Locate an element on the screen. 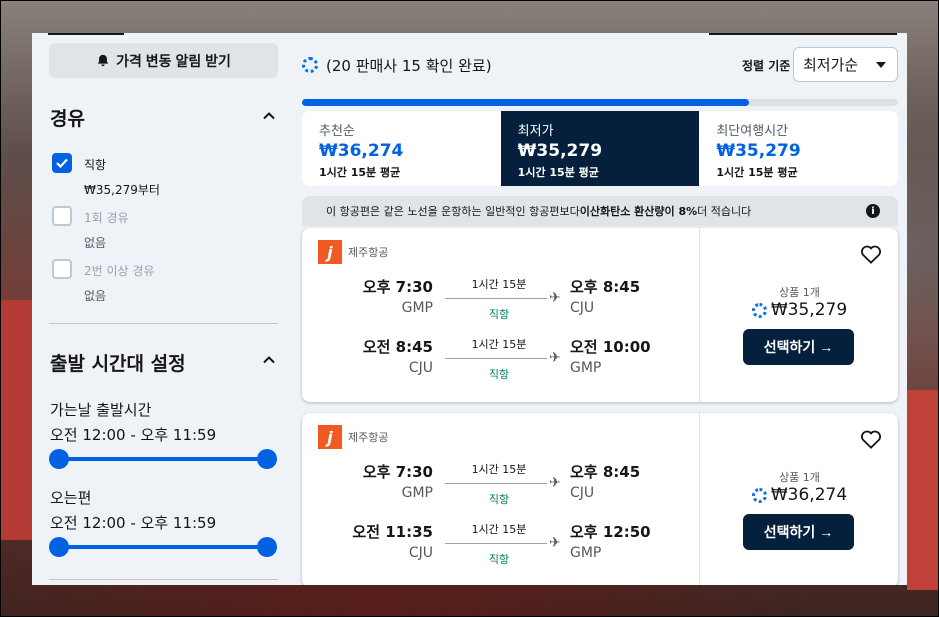 Image resolution: width=939 pixels, height=617 pixels. departure-time: 오전 8:45 is located at coordinates (397, 347).